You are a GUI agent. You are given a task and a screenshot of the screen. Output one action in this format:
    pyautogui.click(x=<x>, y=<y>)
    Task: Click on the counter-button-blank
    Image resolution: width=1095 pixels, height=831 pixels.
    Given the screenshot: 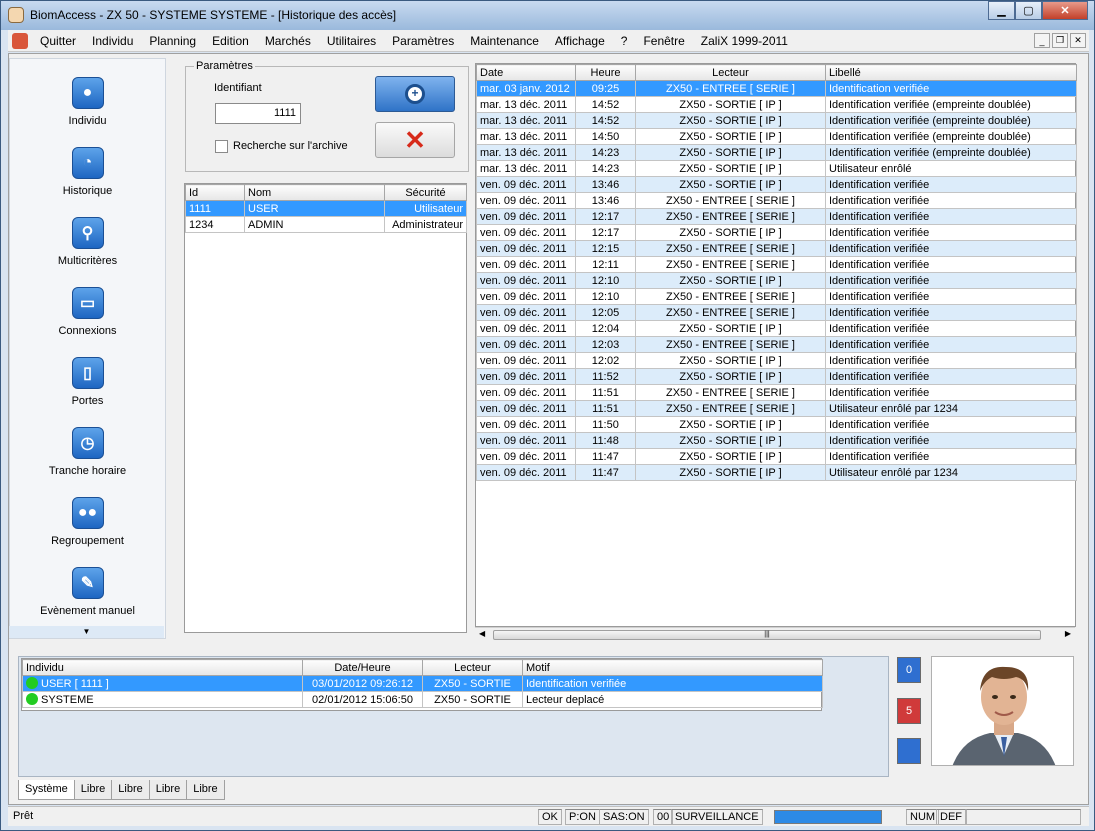 What is the action you would take?
    pyautogui.click(x=909, y=751)
    